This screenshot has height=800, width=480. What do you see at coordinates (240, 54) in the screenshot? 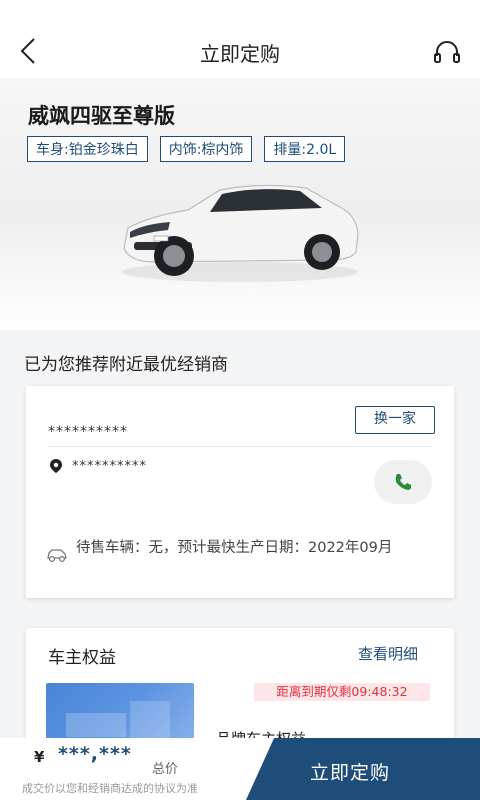
I see `page-title: 立即定购` at bounding box center [240, 54].